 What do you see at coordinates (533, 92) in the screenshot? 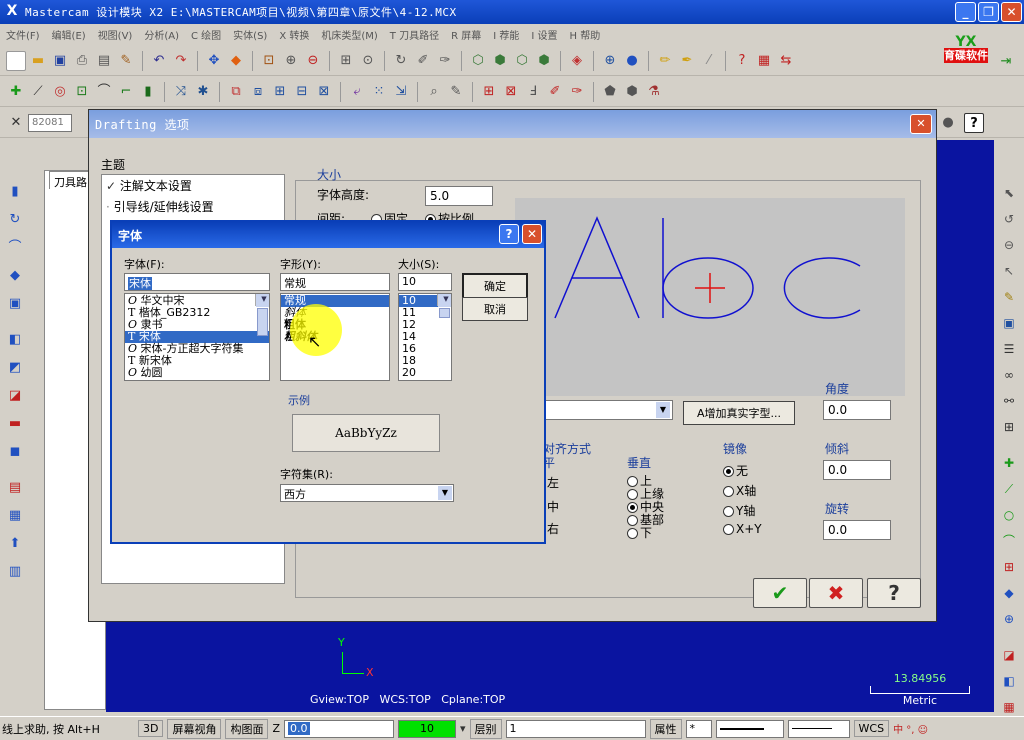
I see `dim-icon: Ⅎ` at bounding box center [533, 92].